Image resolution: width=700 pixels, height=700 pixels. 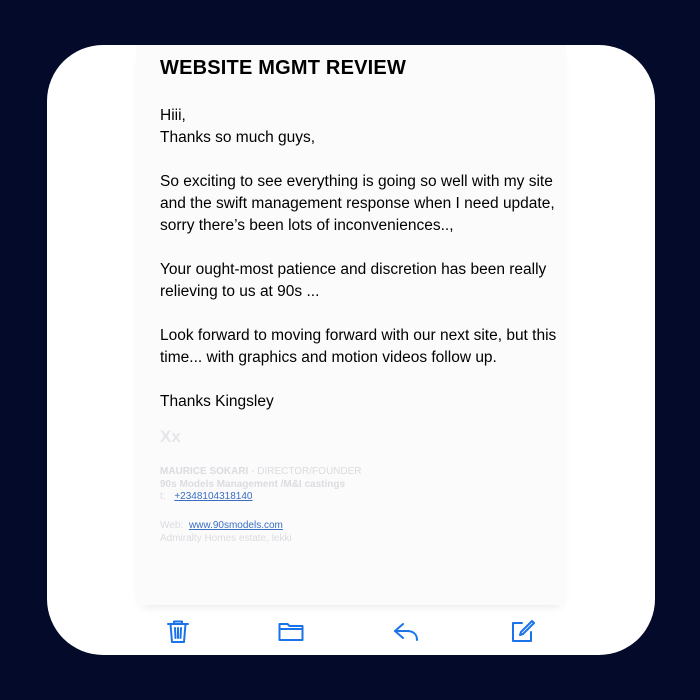 What do you see at coordinates (217, 401) in the screenshot?
I see `email-closing: Thanks Kingsley` at bounding box center [217, 401].